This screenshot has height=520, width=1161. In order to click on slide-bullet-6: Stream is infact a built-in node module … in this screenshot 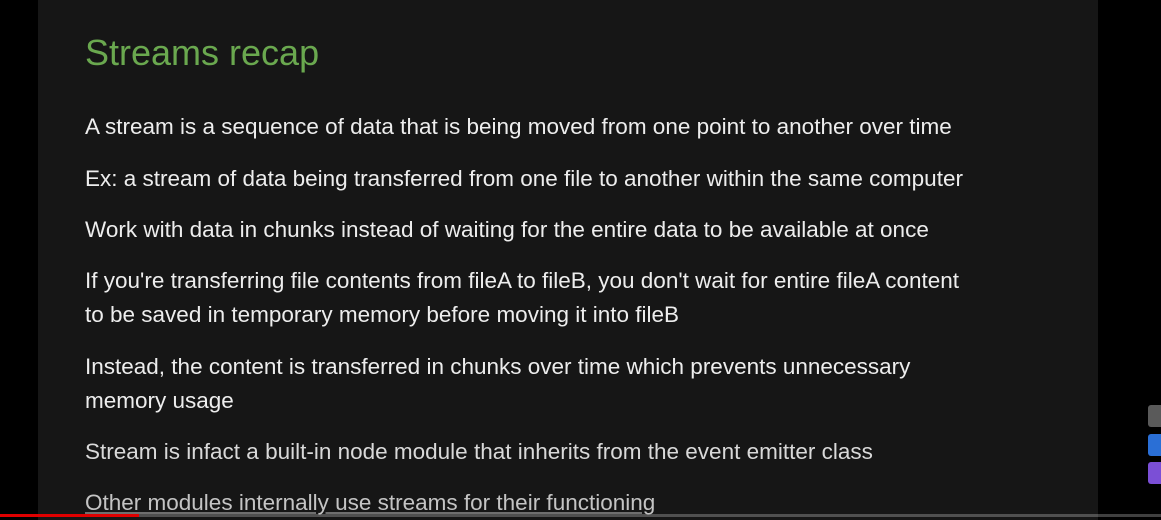, I will do `click(580, 452)`.